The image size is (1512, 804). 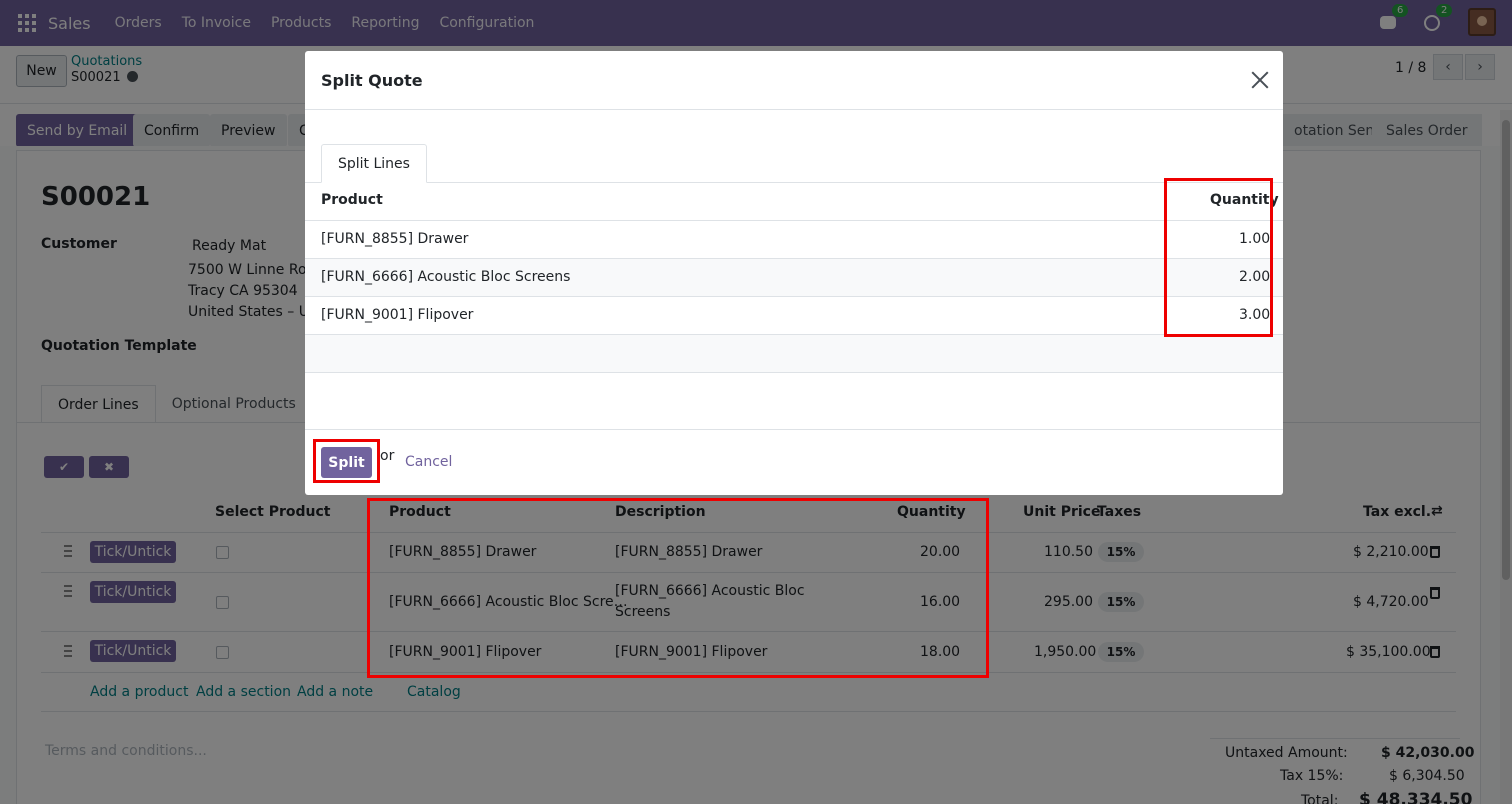 What do you see at coordinates (1260, 80) in the screenshot?
I see `close-icon` at bounding box center [1260, 80].